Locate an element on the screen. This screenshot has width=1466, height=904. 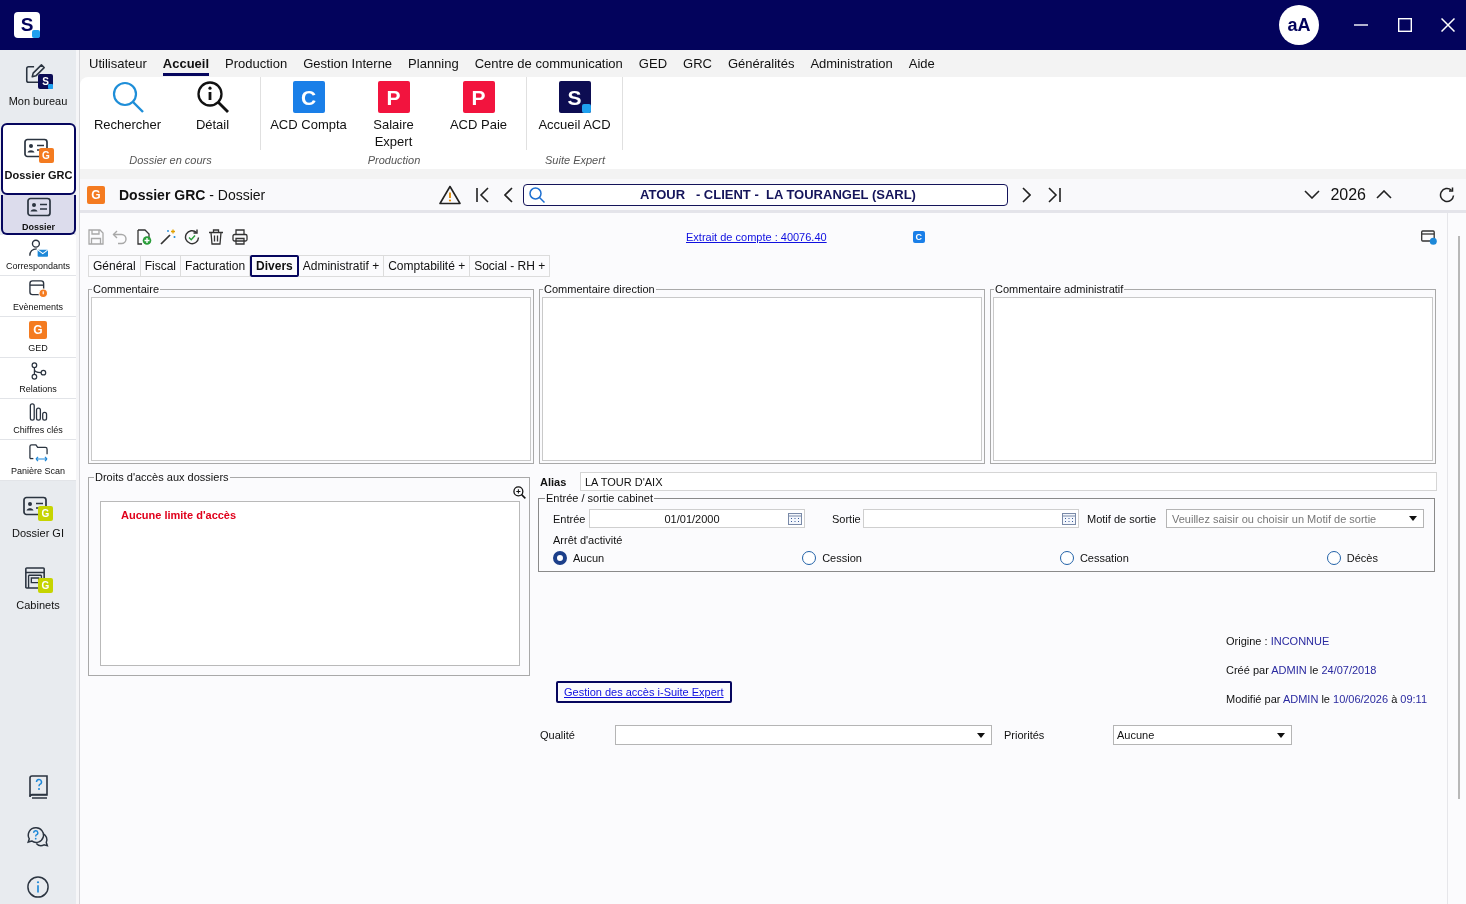
scrollbar-thumb is located at coordinates (1459, 517).